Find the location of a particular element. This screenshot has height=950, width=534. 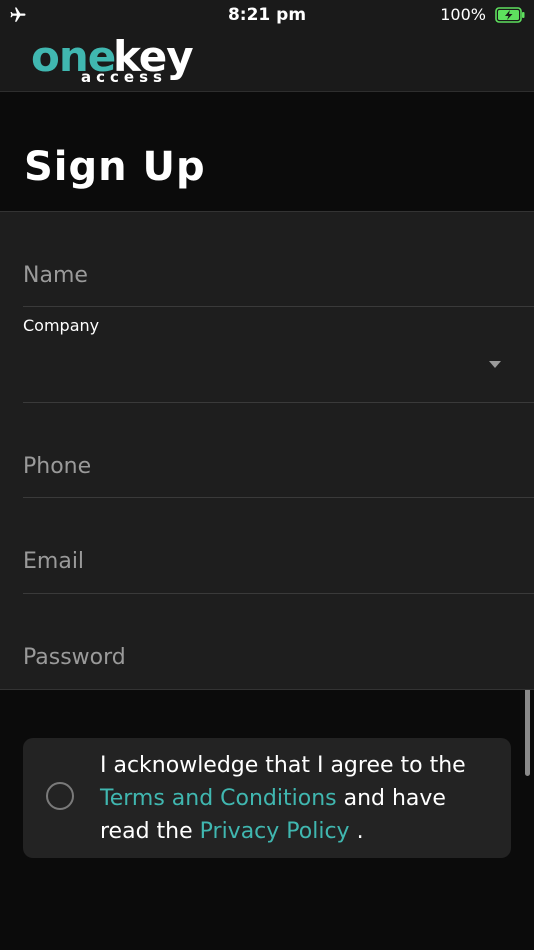

company-label: Company is located at coordinates (61, 325).